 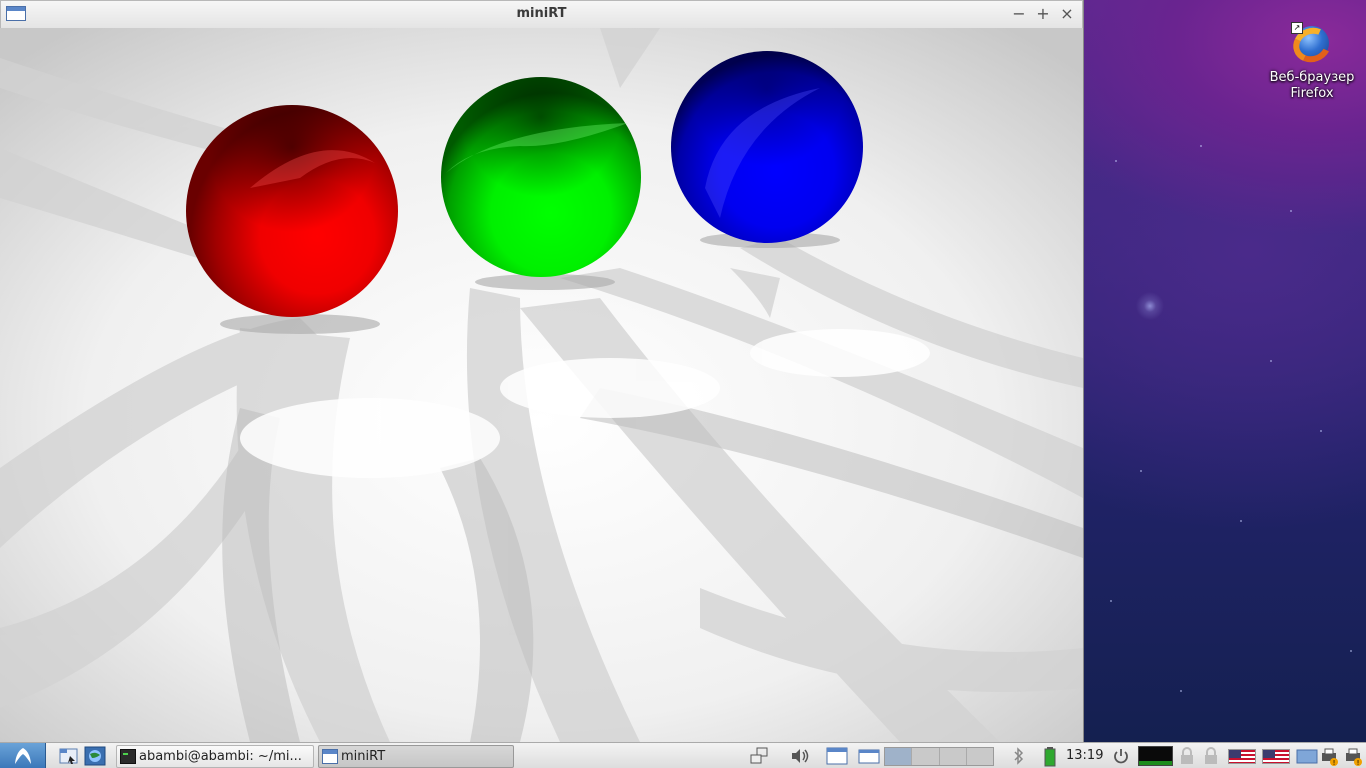 What do you see at coordinates (683, 755) in the screenshot?
I see `taskbar: abambi@abambi: ~/mi... miniRT 13:19 ! !` at bounding box center [683, 755].